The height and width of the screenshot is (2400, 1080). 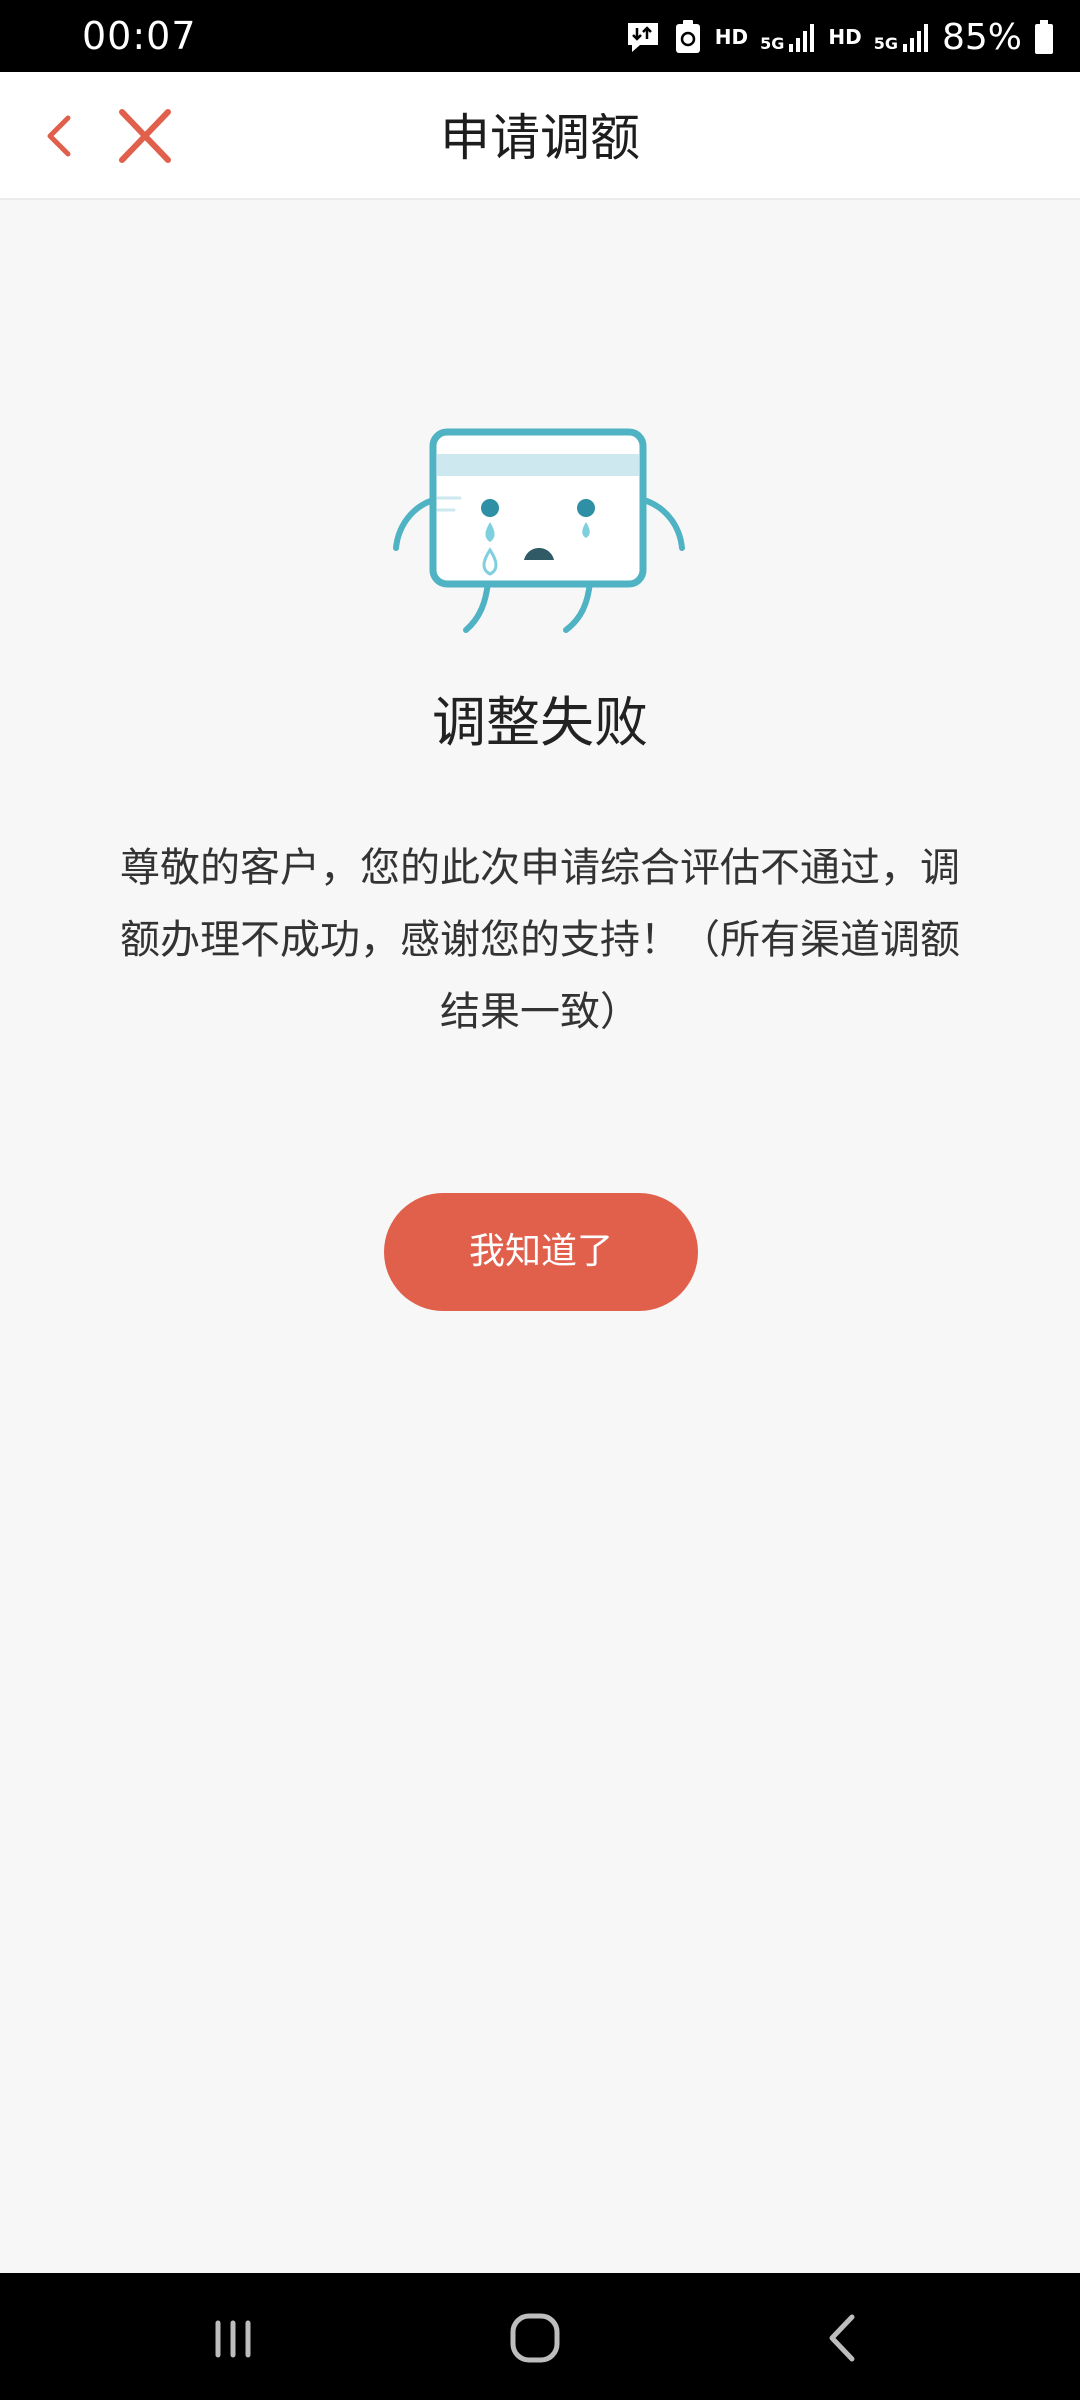 What do you see at coordinates (535, 2338) in the screenshot?
I see `home-icon` at bounding box center [535, 2338].